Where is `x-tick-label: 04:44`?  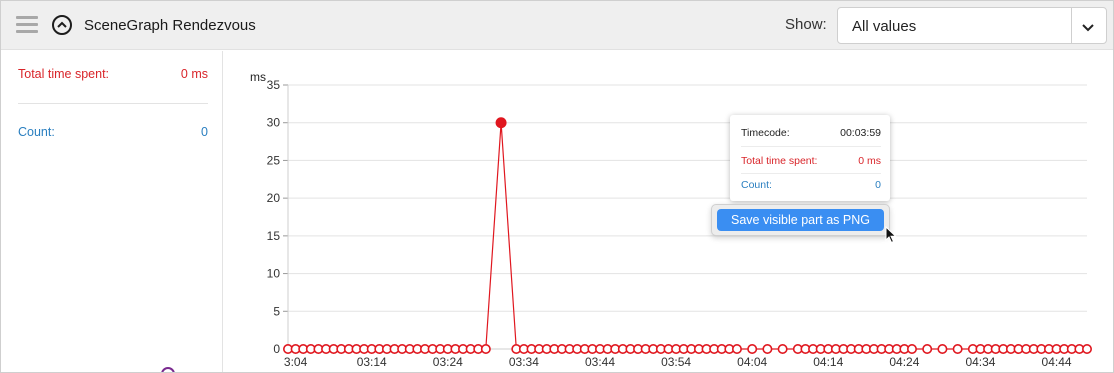 x-tick-label: 04:44 is located at coordinates (1057, 362).